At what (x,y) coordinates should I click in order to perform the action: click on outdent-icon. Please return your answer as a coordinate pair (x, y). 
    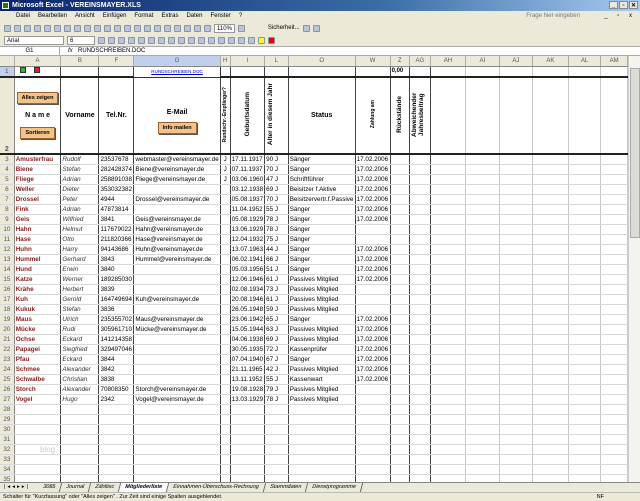
    Looking at the image, I should click on (231, 40).